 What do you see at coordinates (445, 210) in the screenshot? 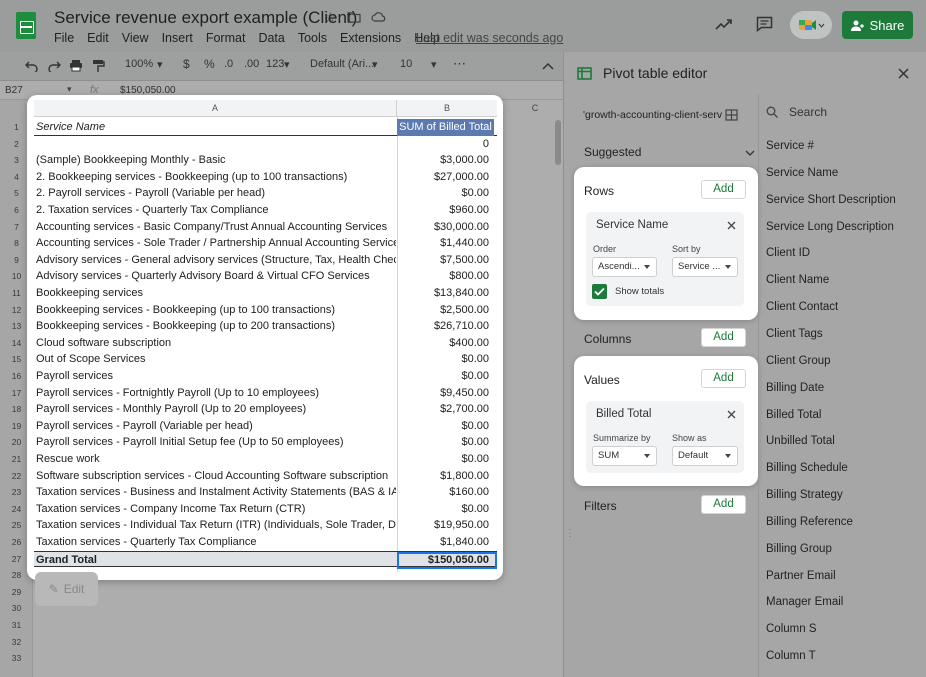
I see `billed-total-cell: $960.00` at bounding box center [445, 210].